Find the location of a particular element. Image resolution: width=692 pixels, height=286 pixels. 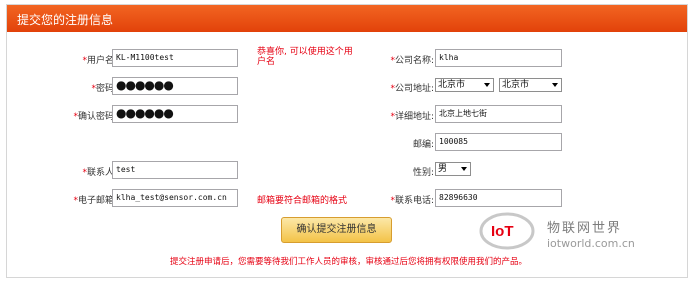

company-name-field: klha is located at coordinates (498, 58).